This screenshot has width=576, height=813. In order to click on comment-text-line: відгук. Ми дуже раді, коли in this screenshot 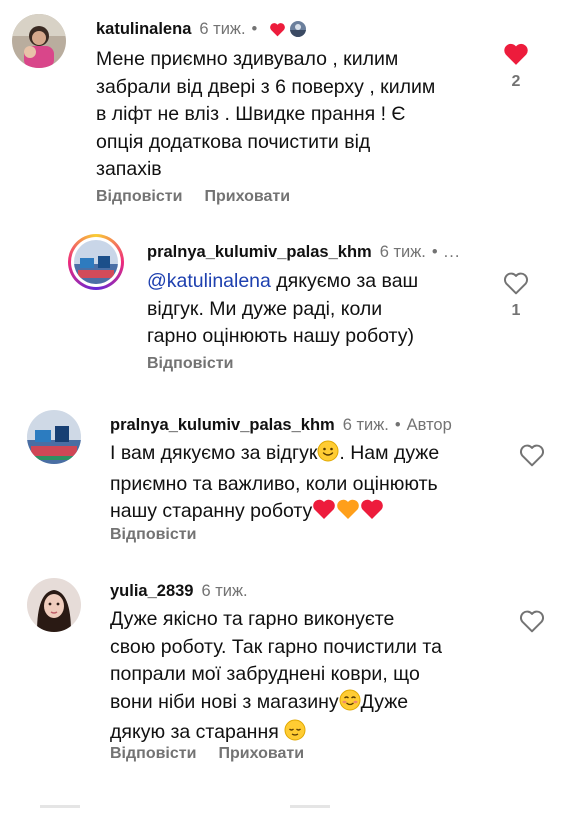, I will do `click(265, 308)`.